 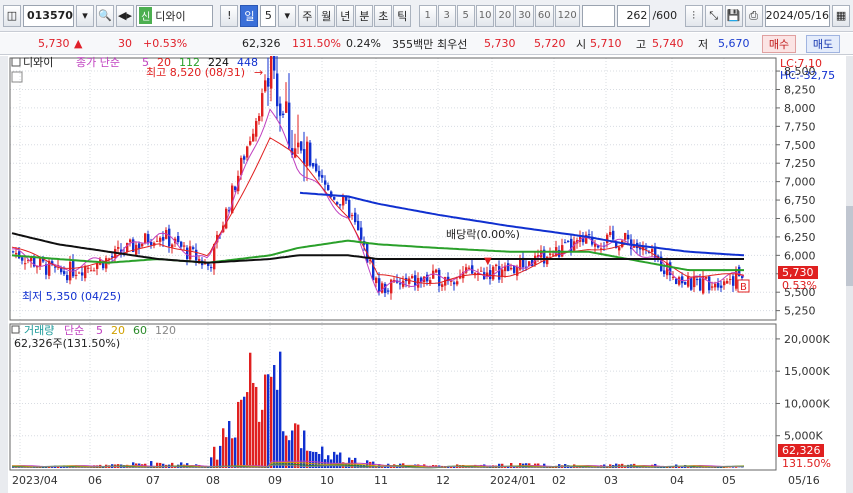 I want to click on trend-tool-icon: ⤡, so click(x=713, y=15).